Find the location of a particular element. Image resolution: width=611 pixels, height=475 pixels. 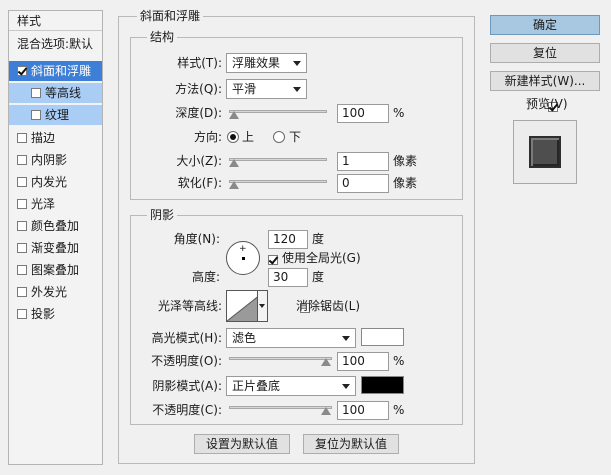

angle-input: 120 is located at coordinates (288, 239).